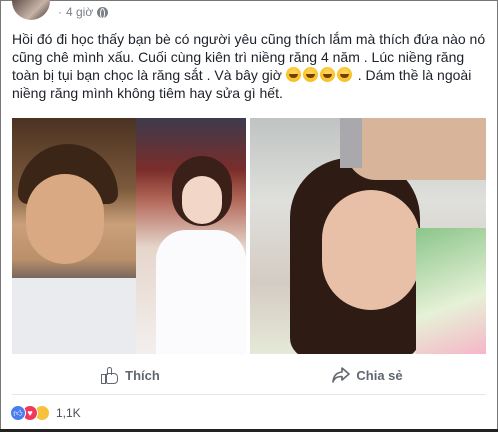 This screenshot has width=498, height=432. I want to click on post-timestamp: 4 giờ, so click(79, 12).